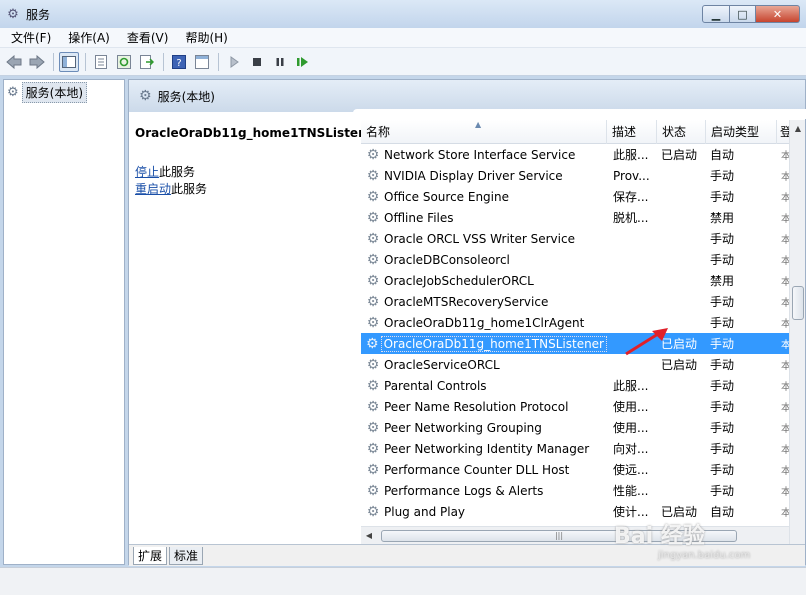  What do you see at coordinates (575, 427) in the screenshot?
I see `table-row: ⚙ Peer Networking Grouping 使用... 手动 本` at bounding box center [575, 427].